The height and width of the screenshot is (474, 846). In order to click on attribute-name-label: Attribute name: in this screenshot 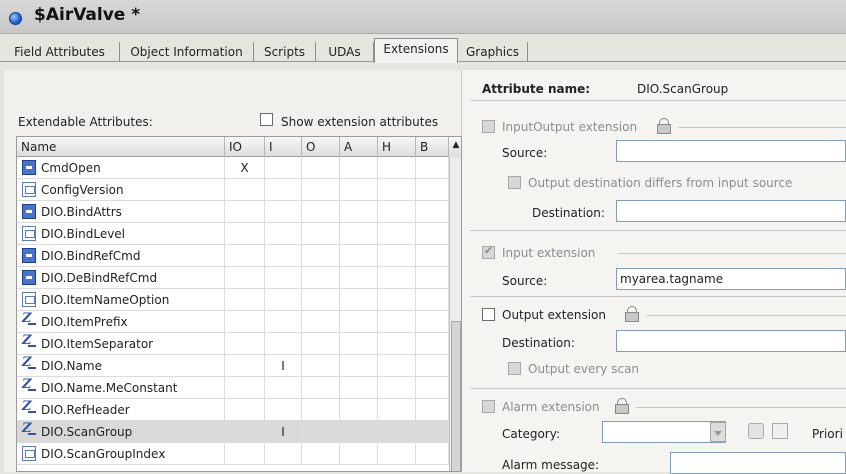, I will do `click(536, 89)`.